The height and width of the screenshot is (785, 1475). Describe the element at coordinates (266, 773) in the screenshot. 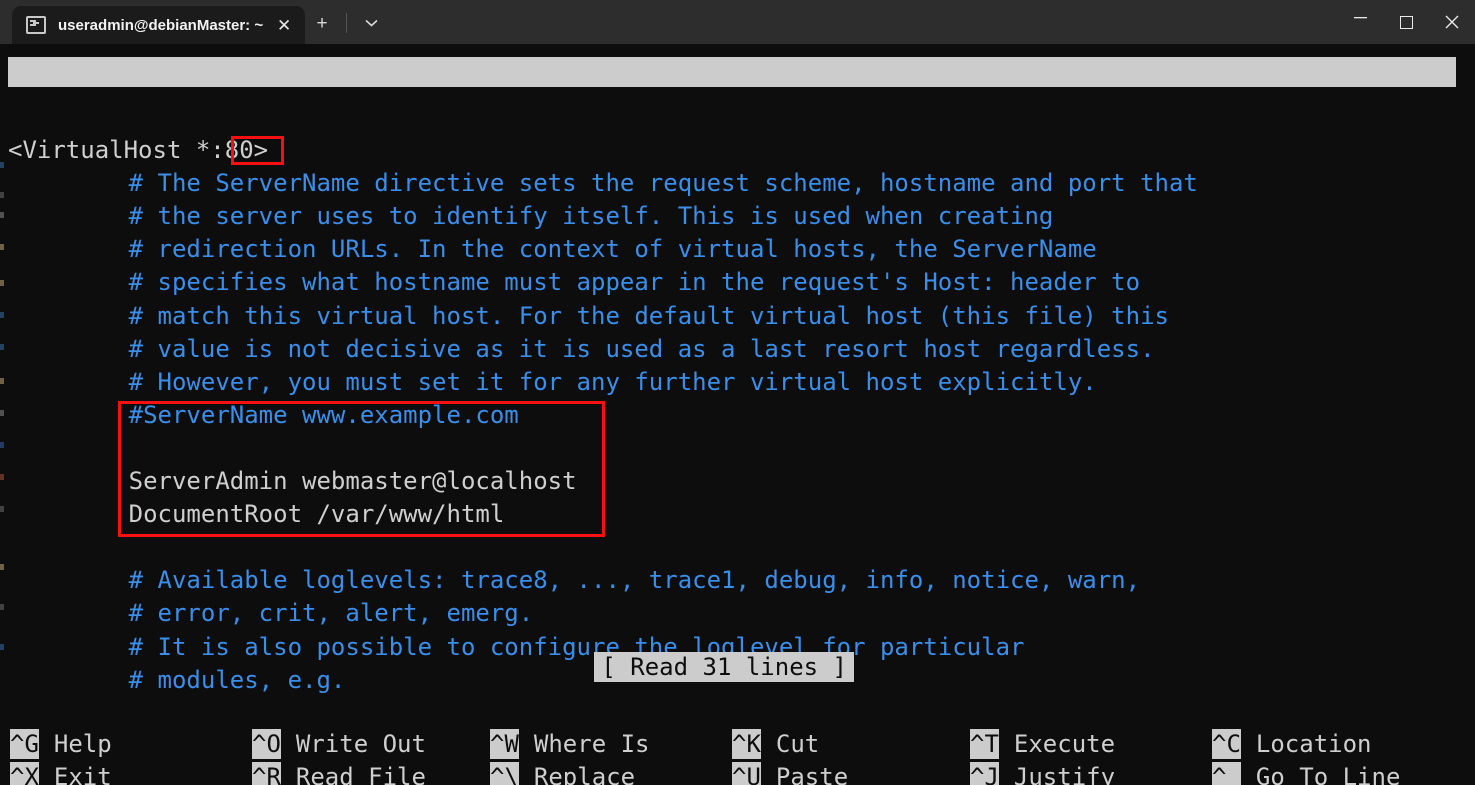

I see `shortcut-key: ^R` at that location.